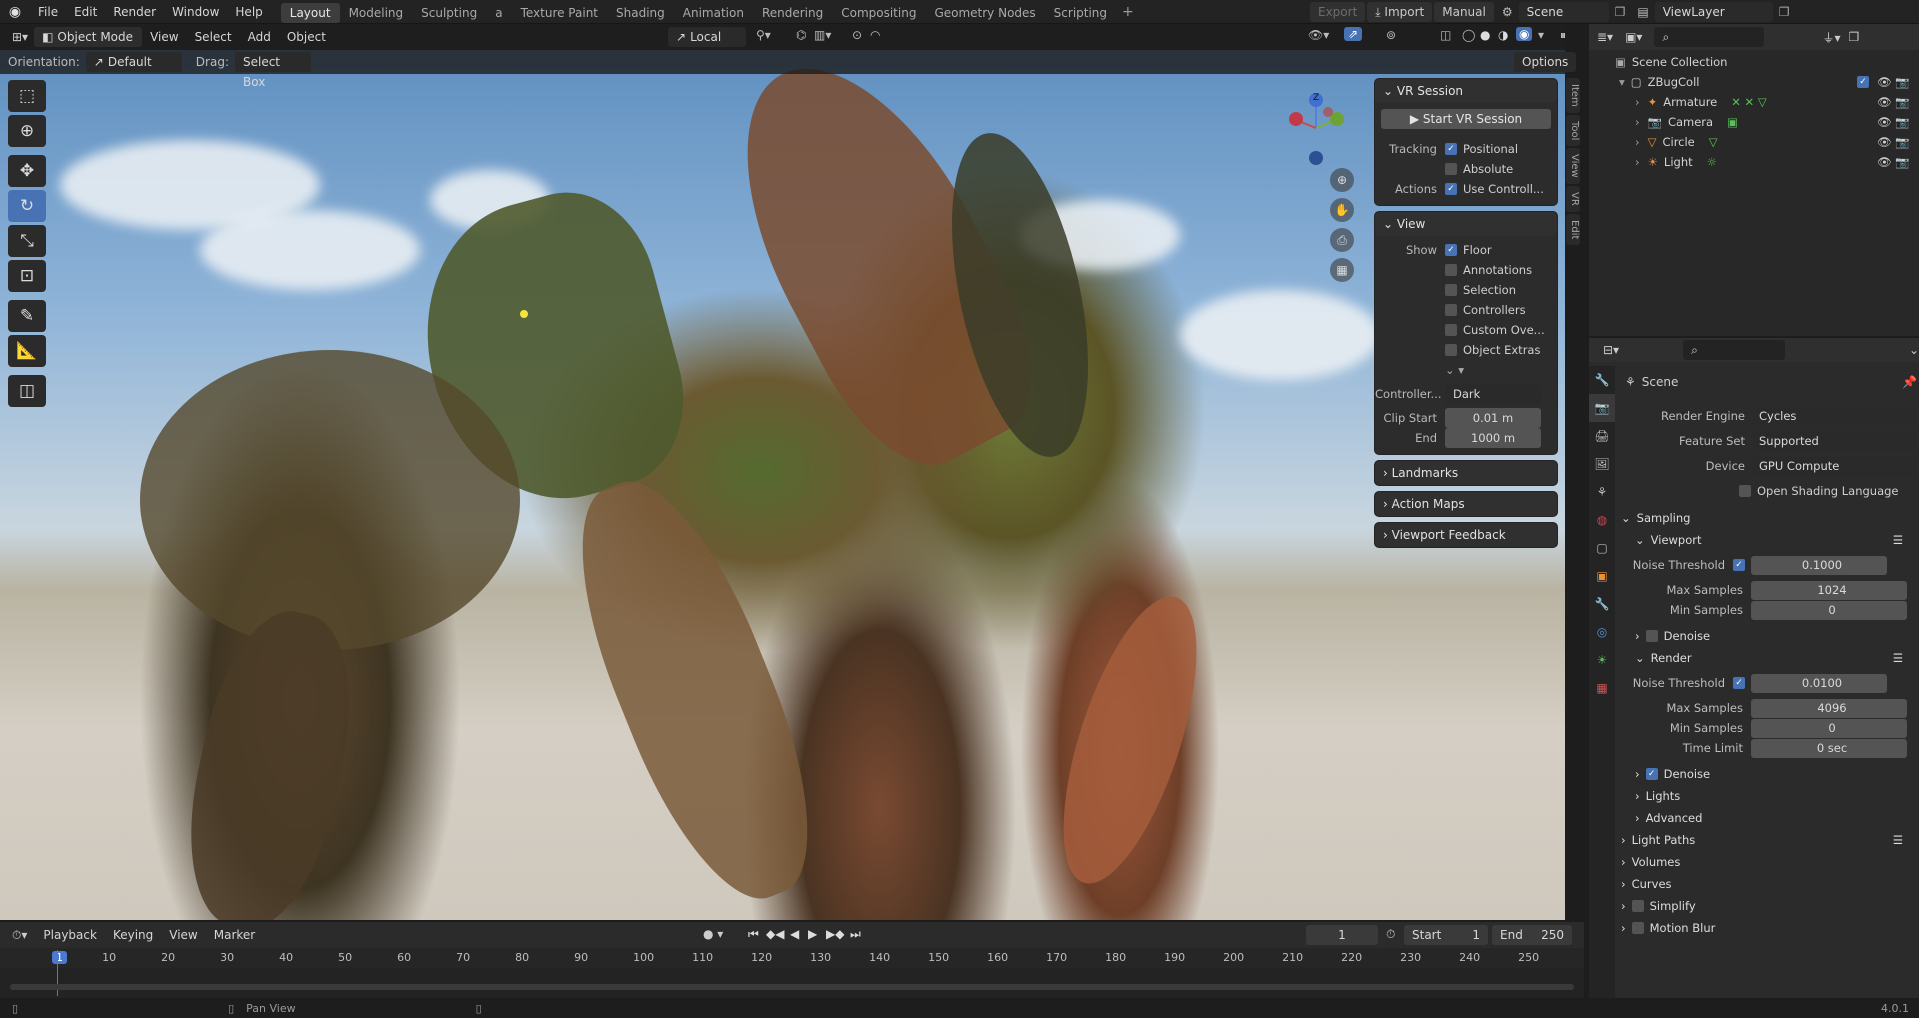 The width and height of the screenshot is (1919, 1018). I want to click on viewport-subsection: ⌄ Viewport ☰, so click(1769, 540).